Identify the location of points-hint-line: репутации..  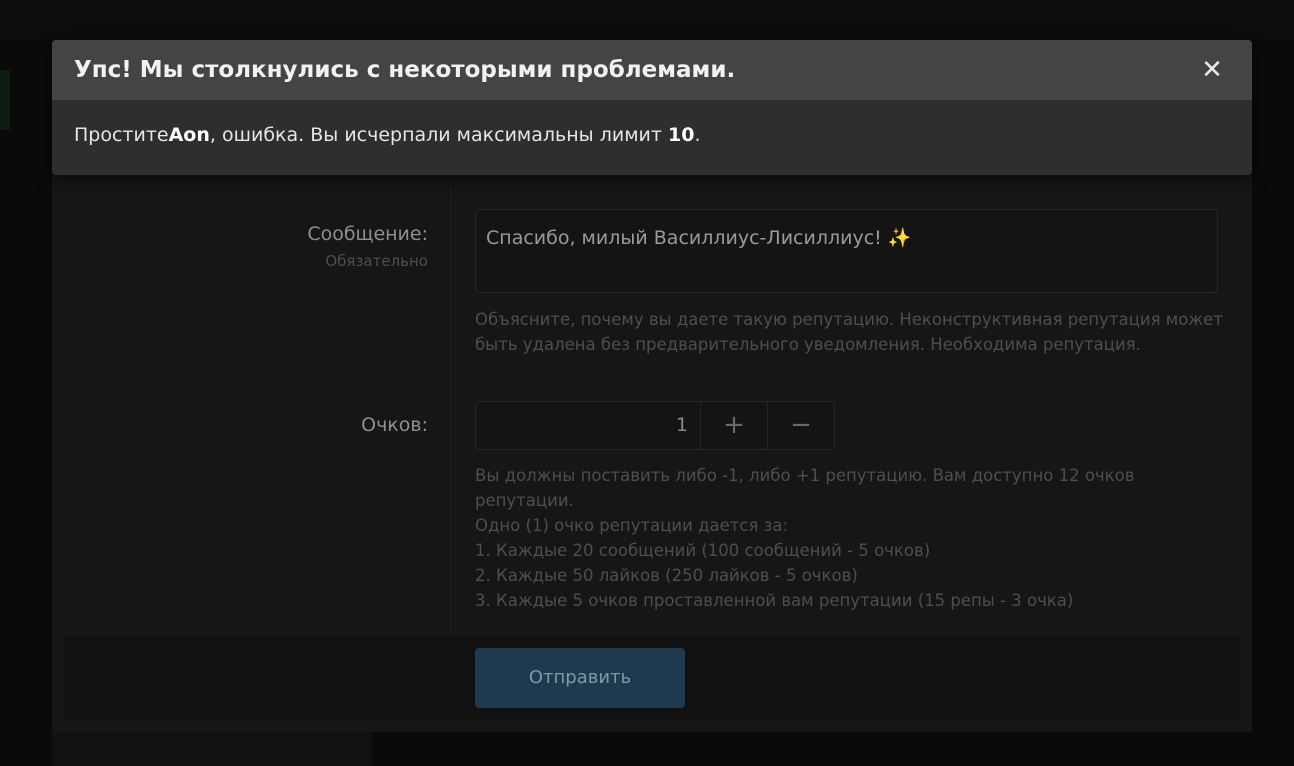
(524, 500).